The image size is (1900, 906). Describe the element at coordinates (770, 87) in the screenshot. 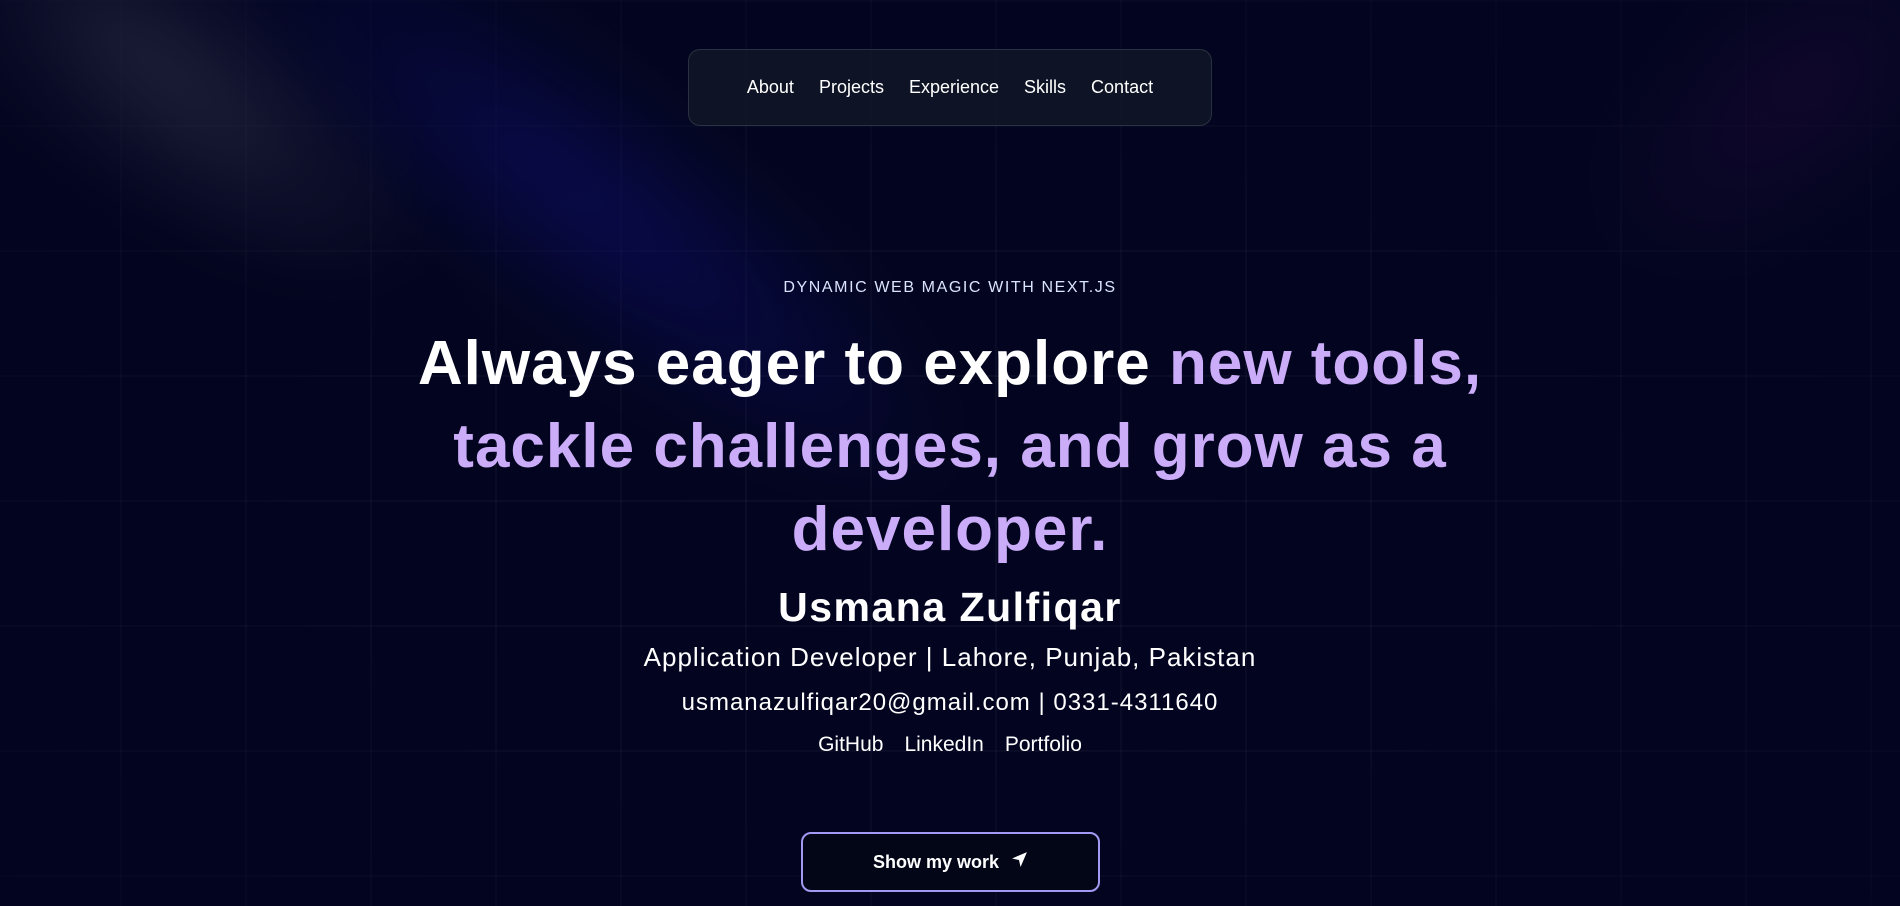

I see `nav-link-about: About` at that location.